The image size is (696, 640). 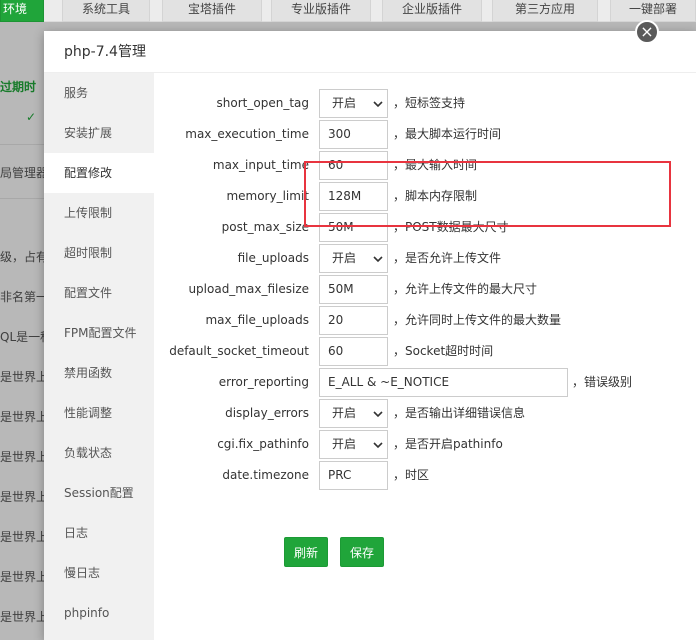 What do you see at coordinates (262, 103) in the screenshot?
I see `setting-label: short_open_tag` at bounding box center [262, 103].